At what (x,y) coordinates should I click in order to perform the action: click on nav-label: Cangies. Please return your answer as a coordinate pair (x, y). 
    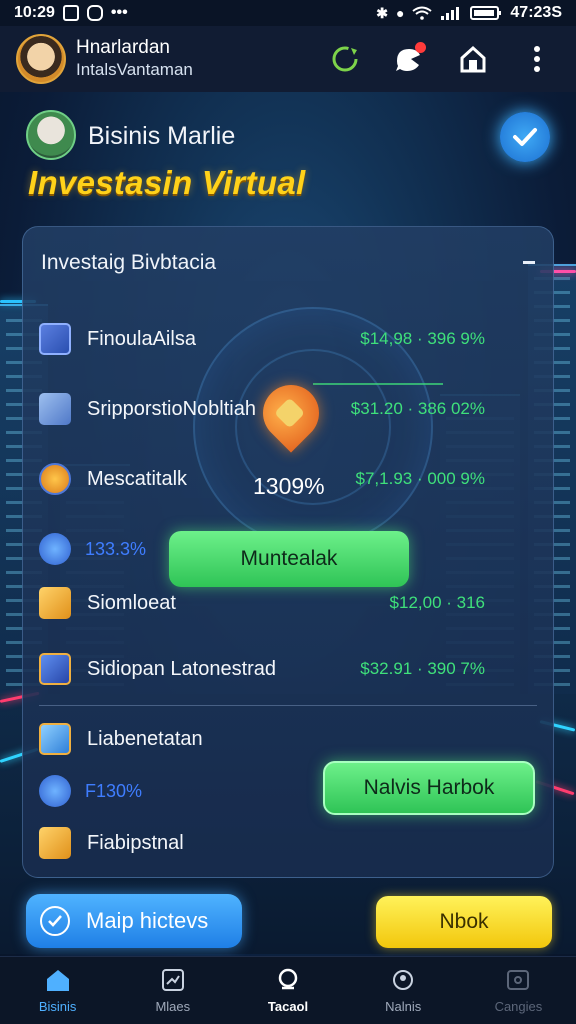
    Looking at the image, I should click on (518, 1006).